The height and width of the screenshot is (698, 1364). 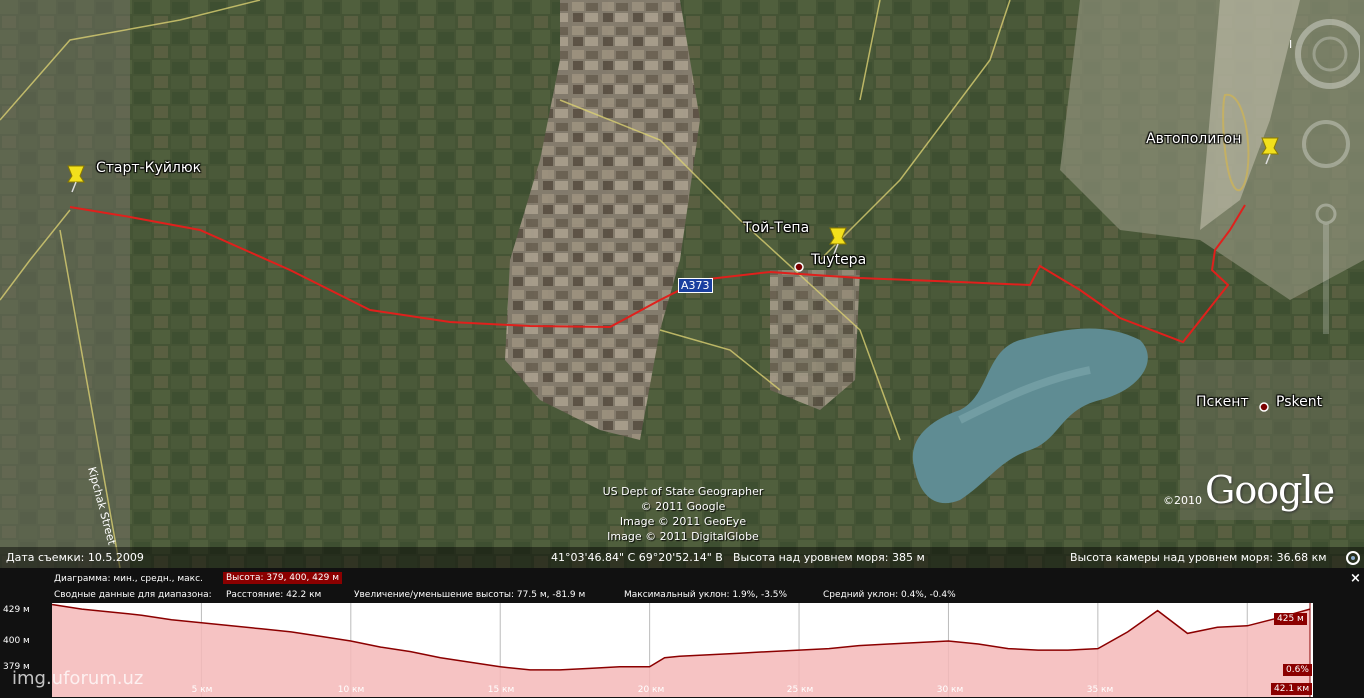 I want to click on profile-max-slope: Максимальный уклон: 1.9%, -3.5%, so click(x=706, y=595).